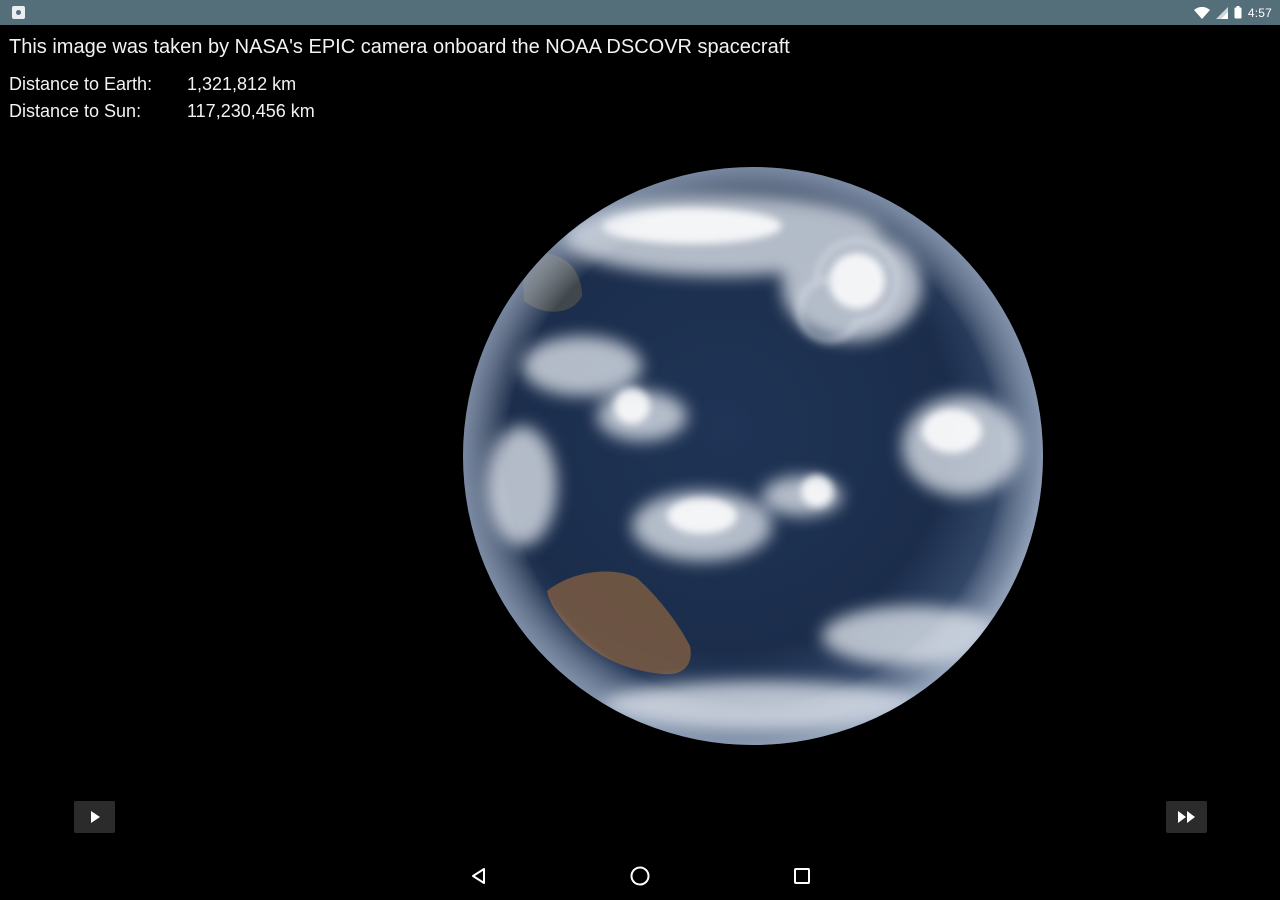 This screenshot has width=1280, height=900. I want to click on play-button, so click(94, 817).